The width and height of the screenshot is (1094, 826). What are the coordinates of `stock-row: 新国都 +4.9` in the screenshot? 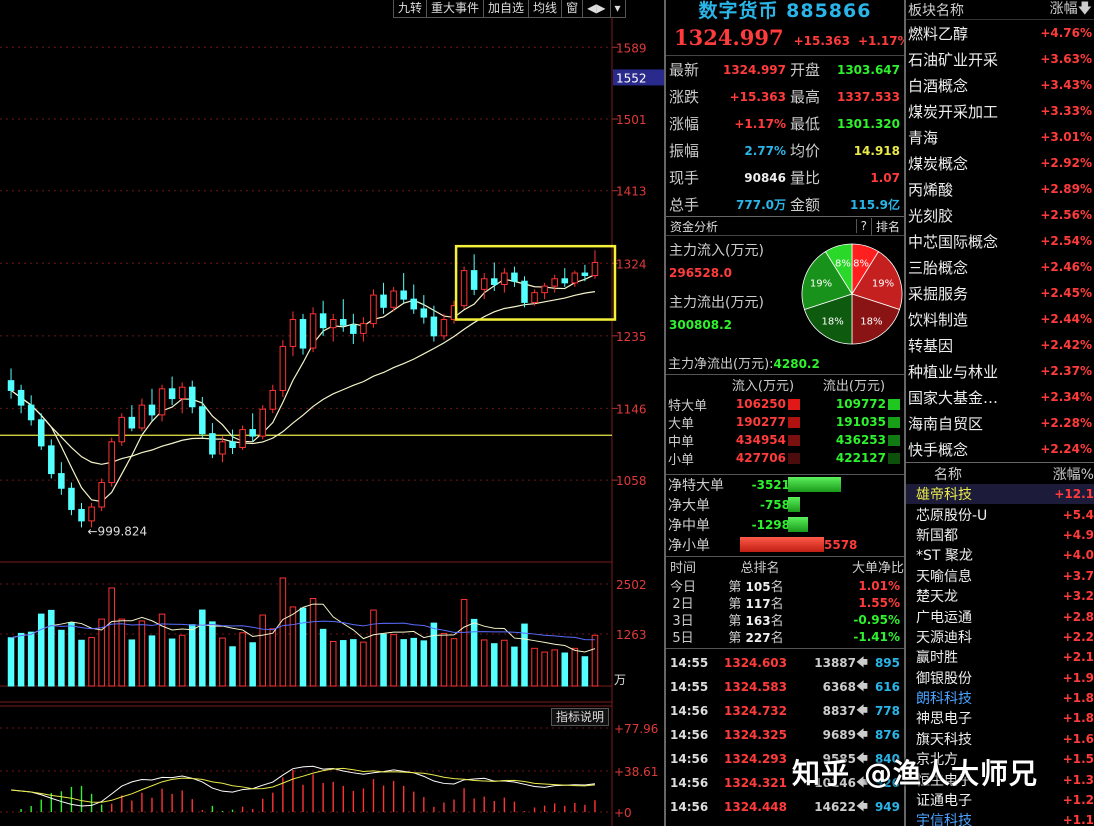 It's located at (1000, 535).